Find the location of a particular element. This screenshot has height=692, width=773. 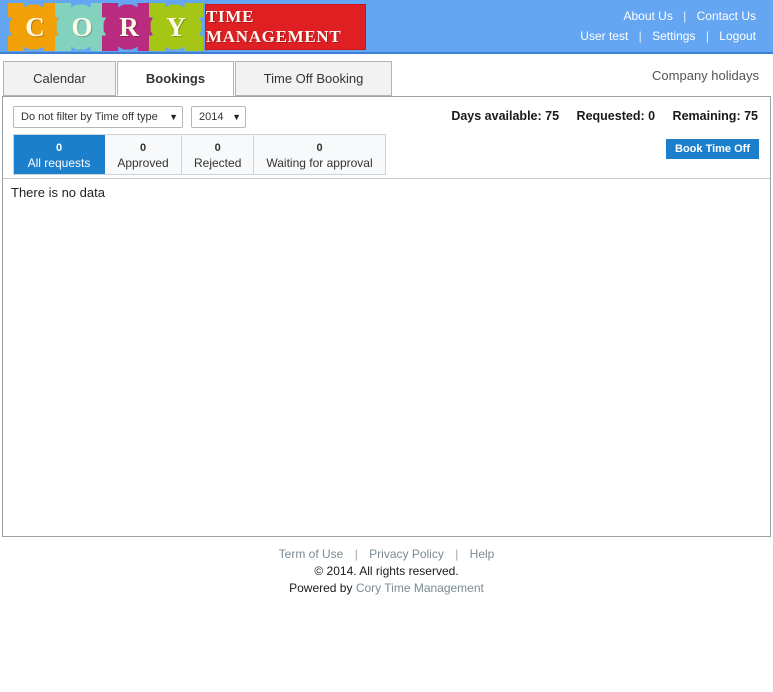

tab-calendar: Calendar is located at coordinates (59, 78).